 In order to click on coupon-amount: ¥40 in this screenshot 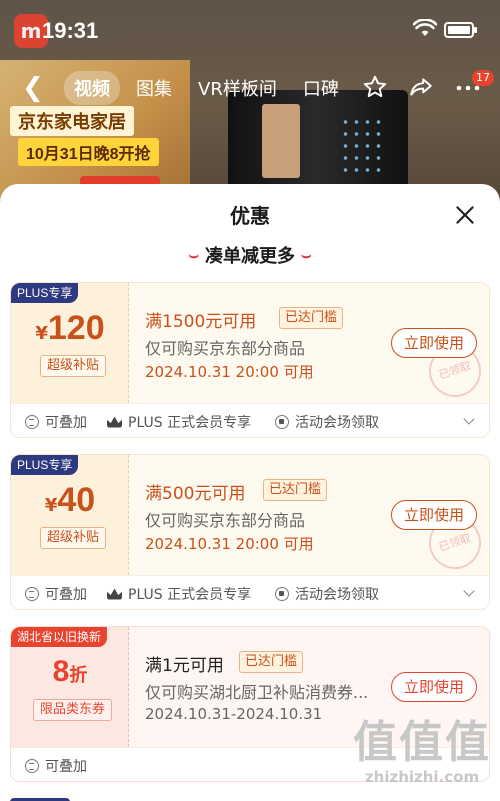, I will do `click(70, 500)`.